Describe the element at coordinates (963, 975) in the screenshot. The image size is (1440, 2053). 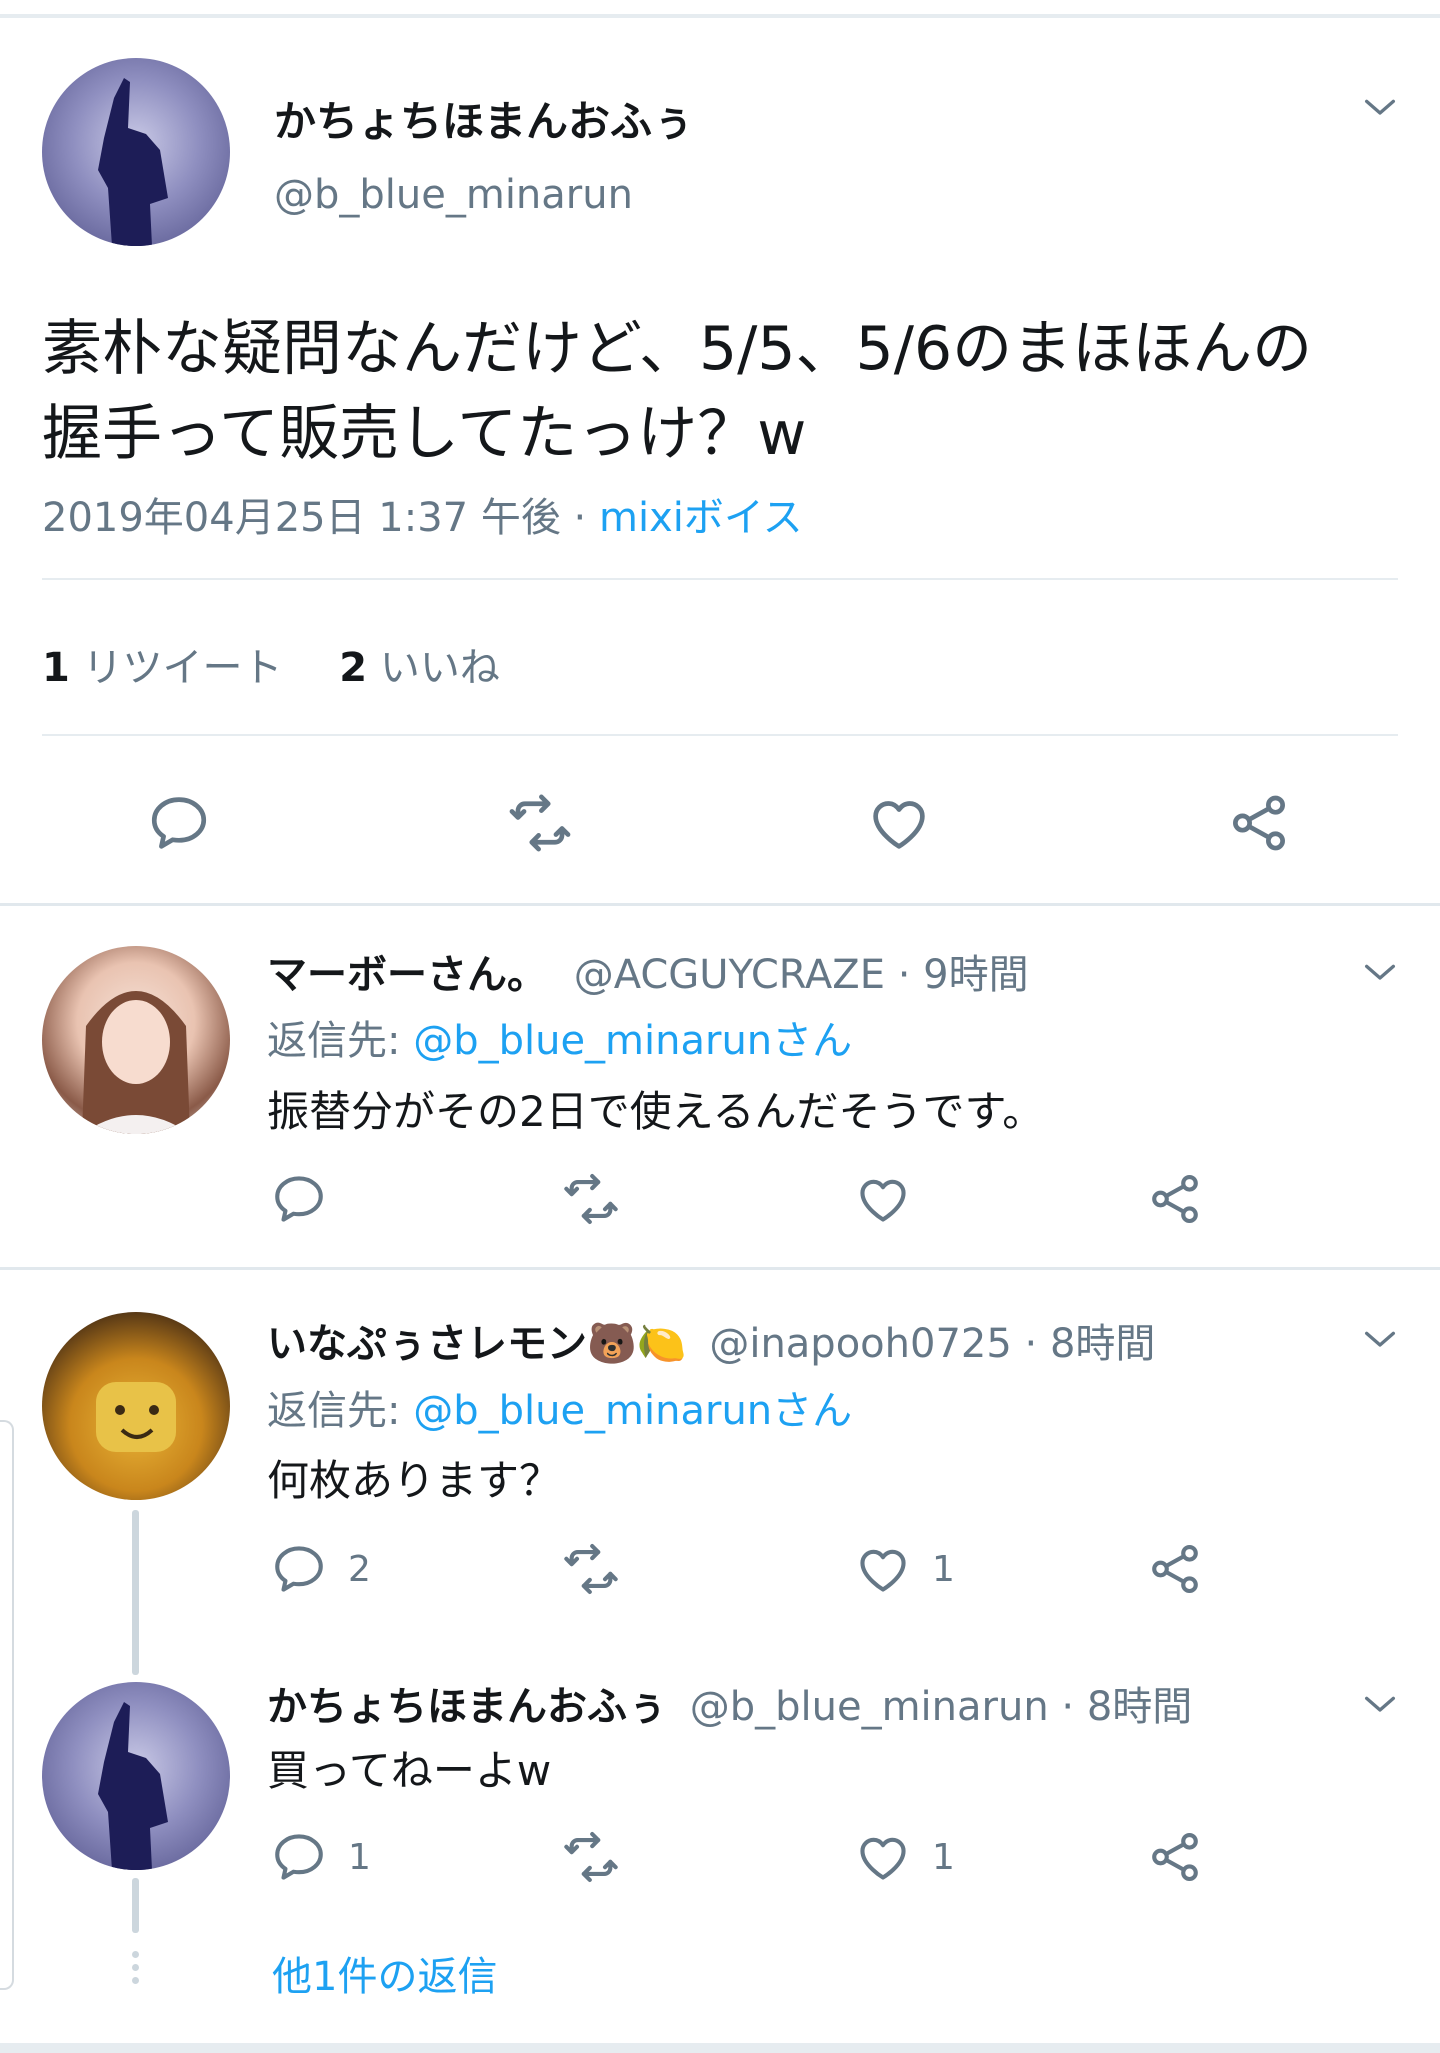
I see `reply-time: · 9時間` at that location.